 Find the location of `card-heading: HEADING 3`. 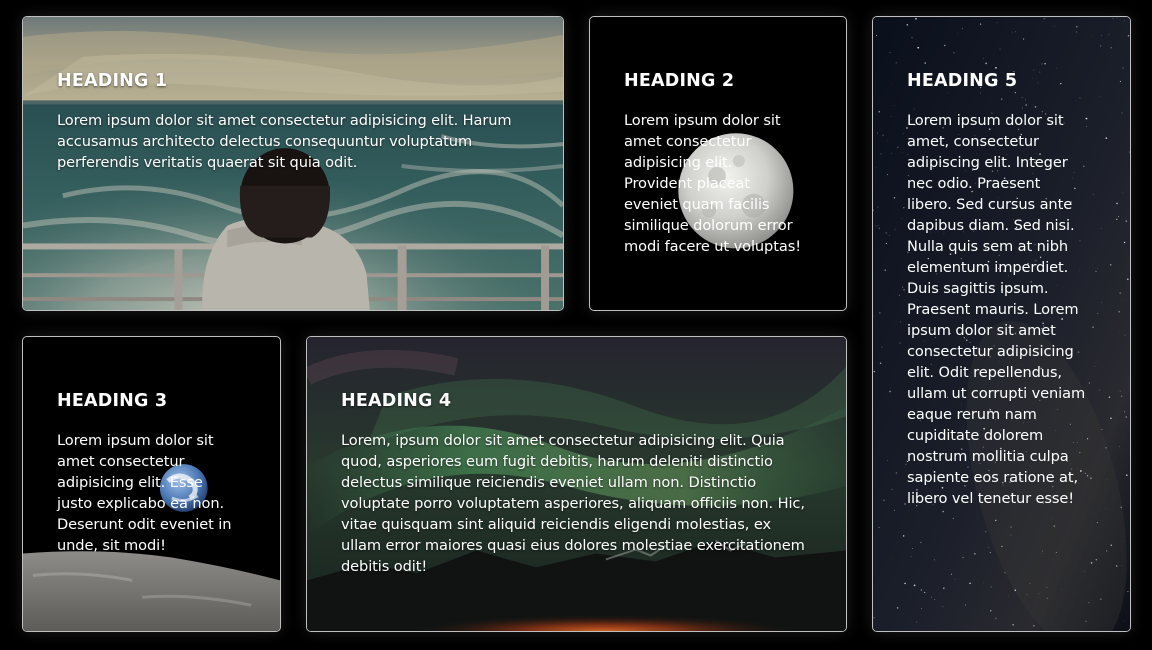

card-heading: HEADING 3 is located at coordinates (112, 401).